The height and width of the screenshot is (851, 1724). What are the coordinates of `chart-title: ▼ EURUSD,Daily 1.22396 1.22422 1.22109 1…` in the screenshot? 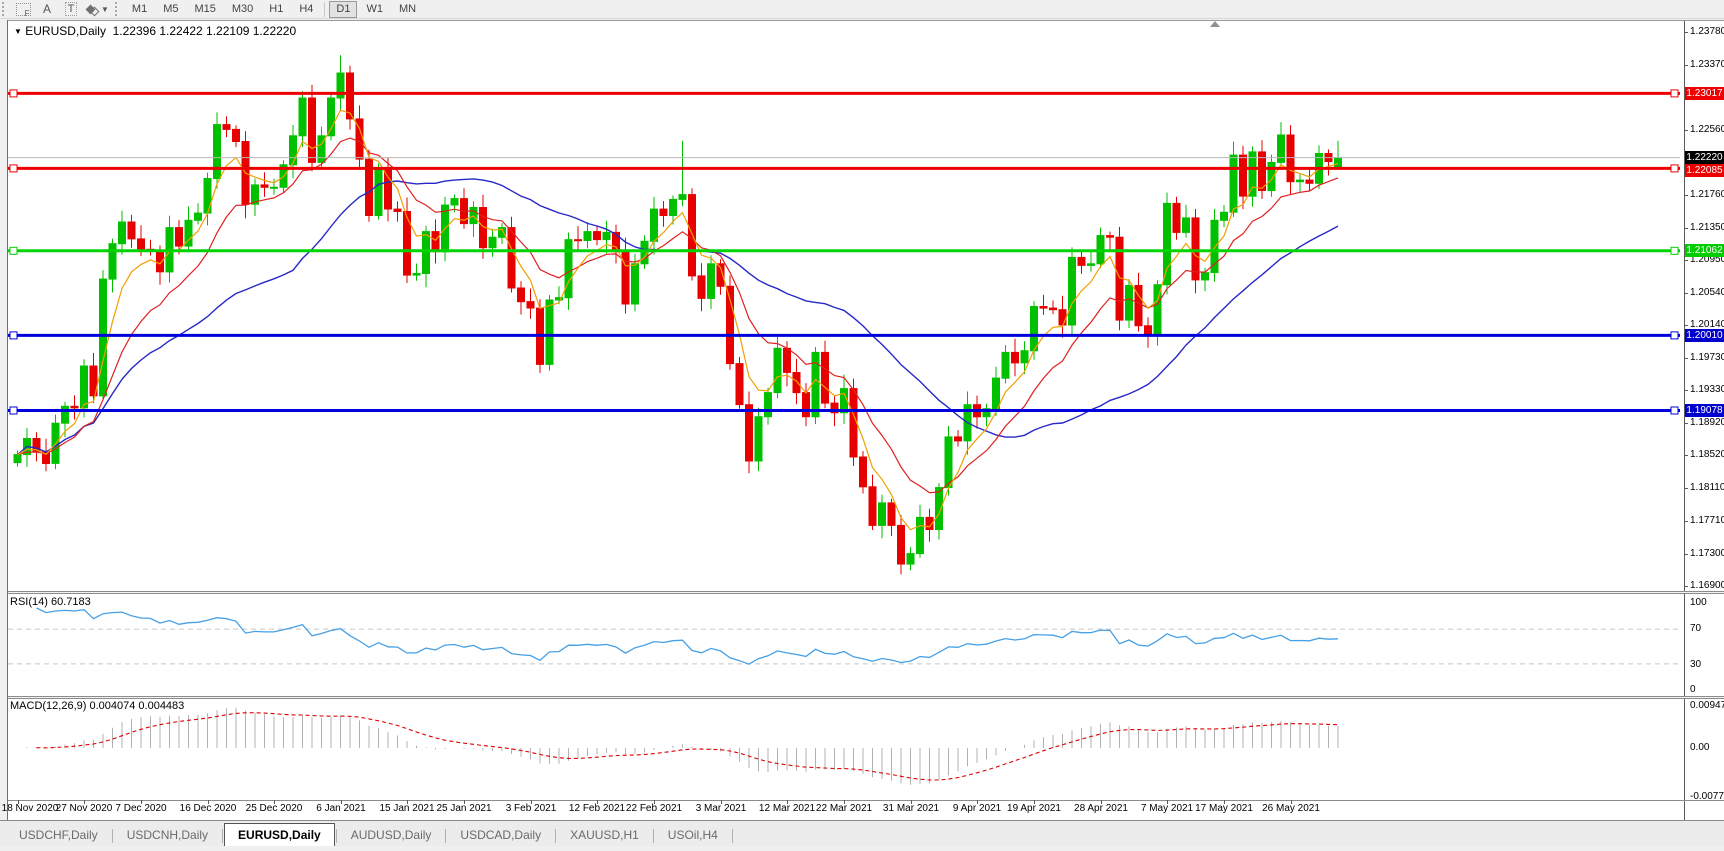 It's located at (155, 31).